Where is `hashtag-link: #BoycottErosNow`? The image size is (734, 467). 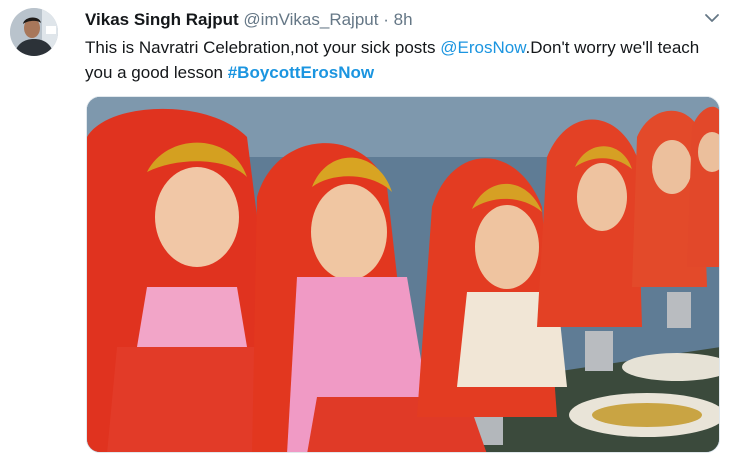
hashtag-link: #BoycottErosNow is located at coordinates (301, 72).